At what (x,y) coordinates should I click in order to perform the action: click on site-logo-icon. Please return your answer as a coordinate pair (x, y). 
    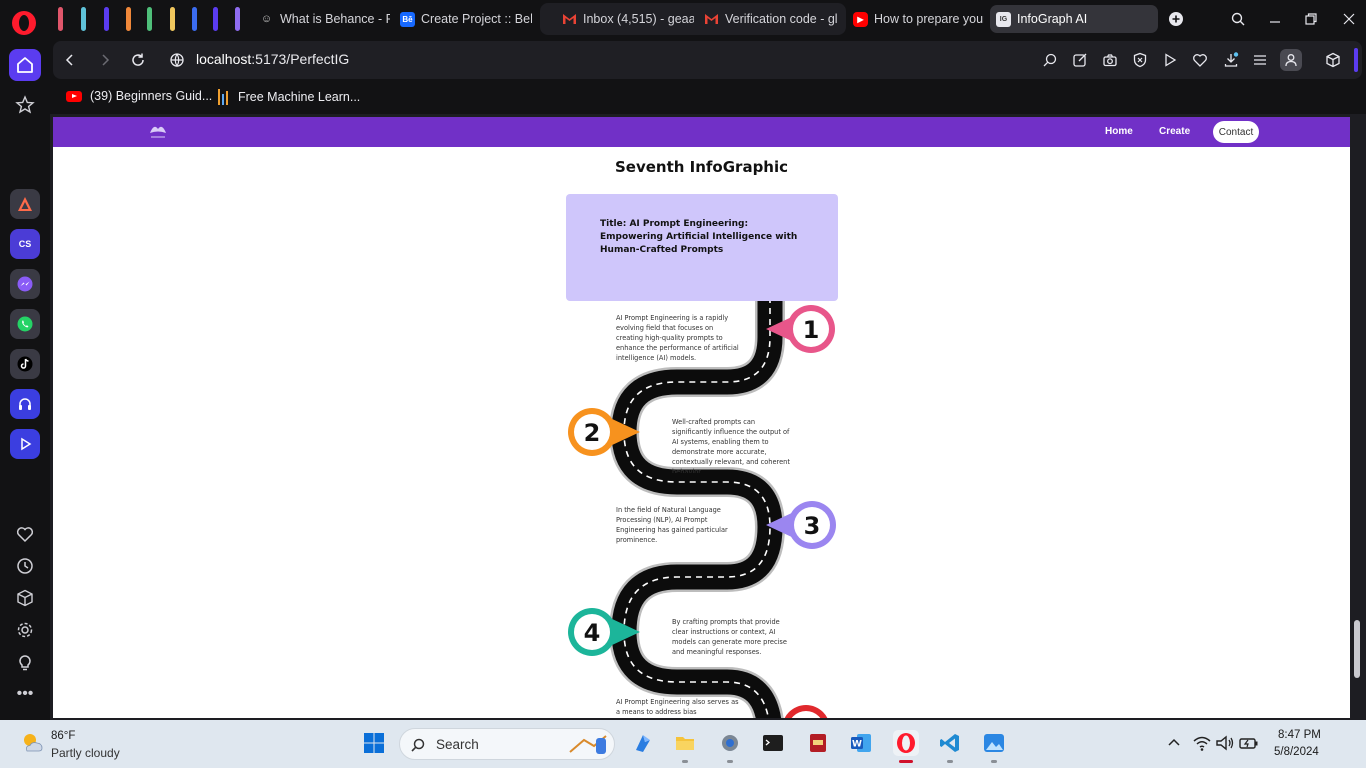
    Looking at the image, I should click on (158, 131).